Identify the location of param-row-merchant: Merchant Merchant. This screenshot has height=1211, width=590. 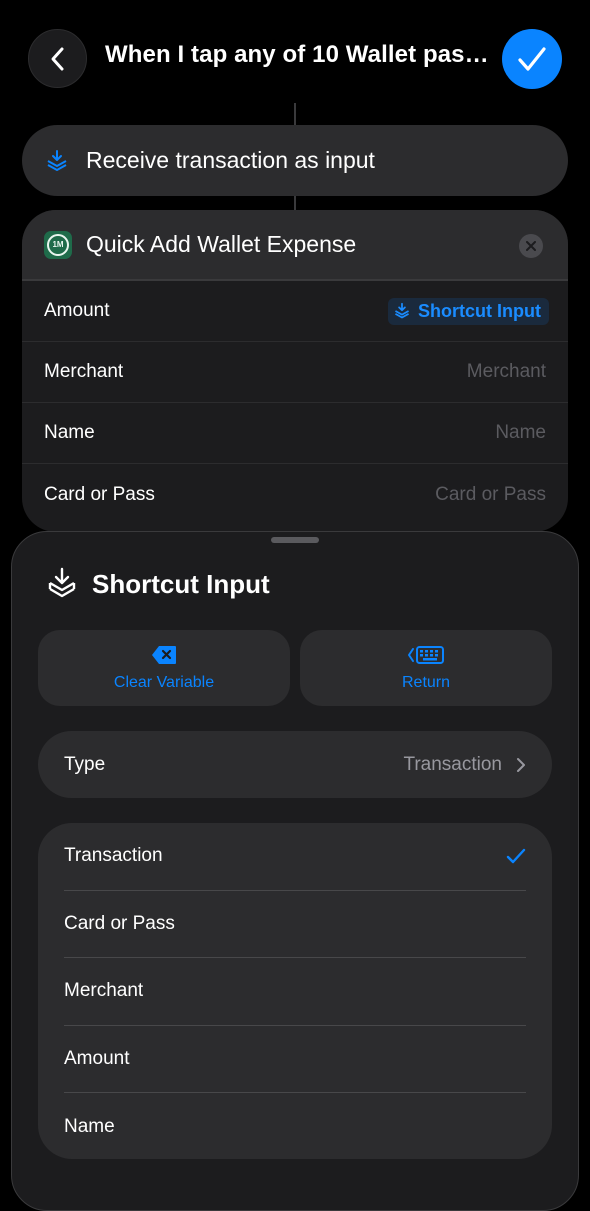
(295, 372).